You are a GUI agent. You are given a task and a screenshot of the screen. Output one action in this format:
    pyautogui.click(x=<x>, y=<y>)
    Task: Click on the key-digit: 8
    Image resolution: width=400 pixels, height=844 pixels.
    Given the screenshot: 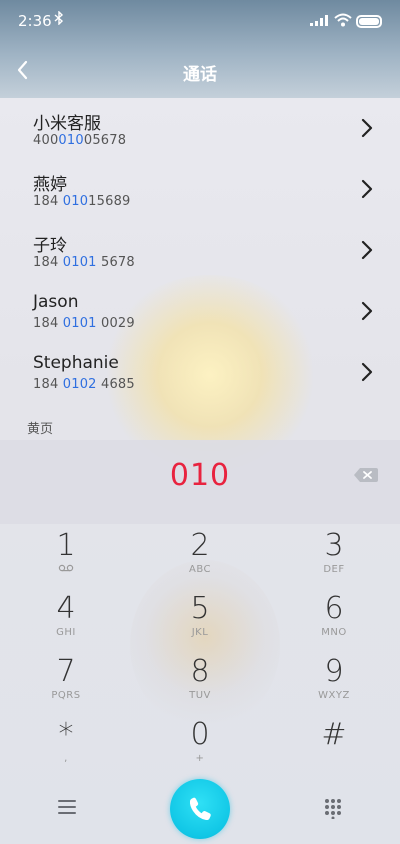 What is the action you would take?
    pyautogui.click(x=200, y=671)
    